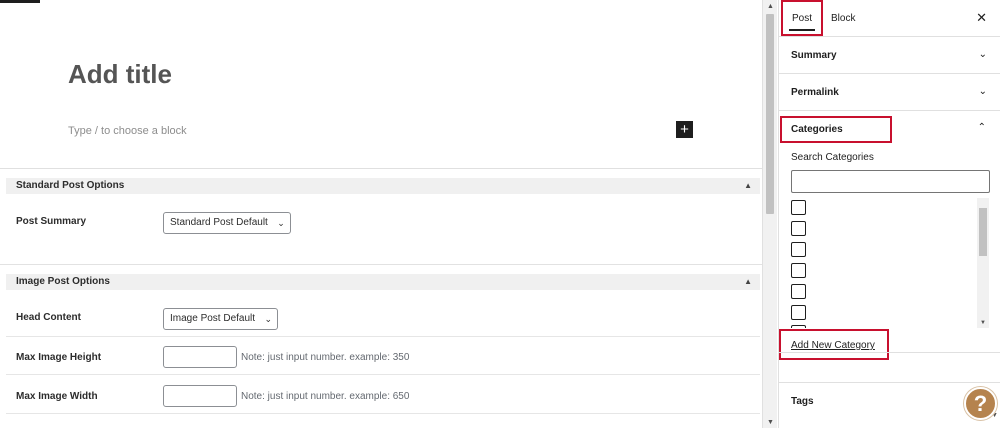 This screenshot has height=428, width=1000. I want to click on panel-summary: Summary ⌄, so click(889, 55).